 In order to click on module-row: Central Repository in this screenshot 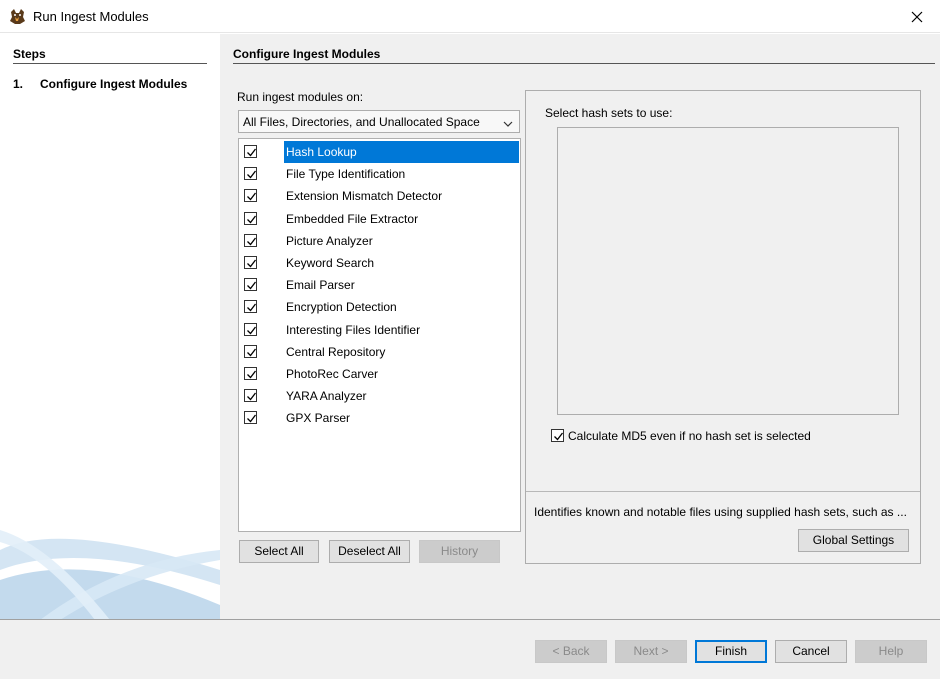, I will do `click(379, 352)`.